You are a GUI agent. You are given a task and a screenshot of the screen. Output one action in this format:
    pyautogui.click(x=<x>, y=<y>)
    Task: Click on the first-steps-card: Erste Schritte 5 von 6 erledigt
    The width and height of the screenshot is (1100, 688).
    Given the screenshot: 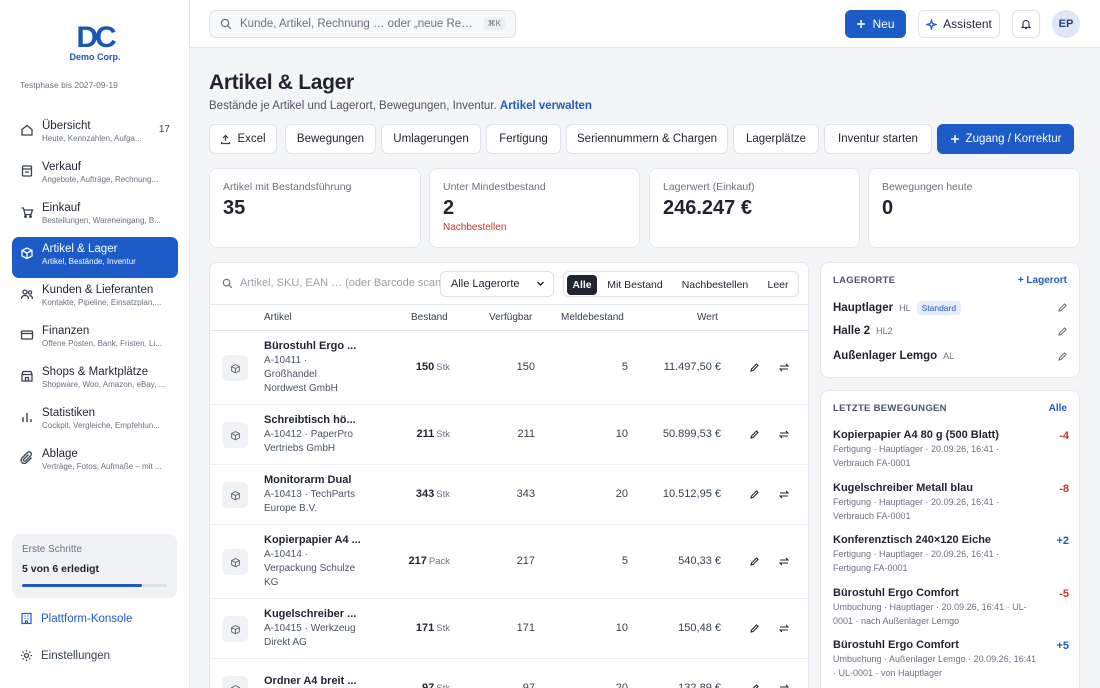 What is the action you would take?
    pyautogui.click(x=94, y=566)
    